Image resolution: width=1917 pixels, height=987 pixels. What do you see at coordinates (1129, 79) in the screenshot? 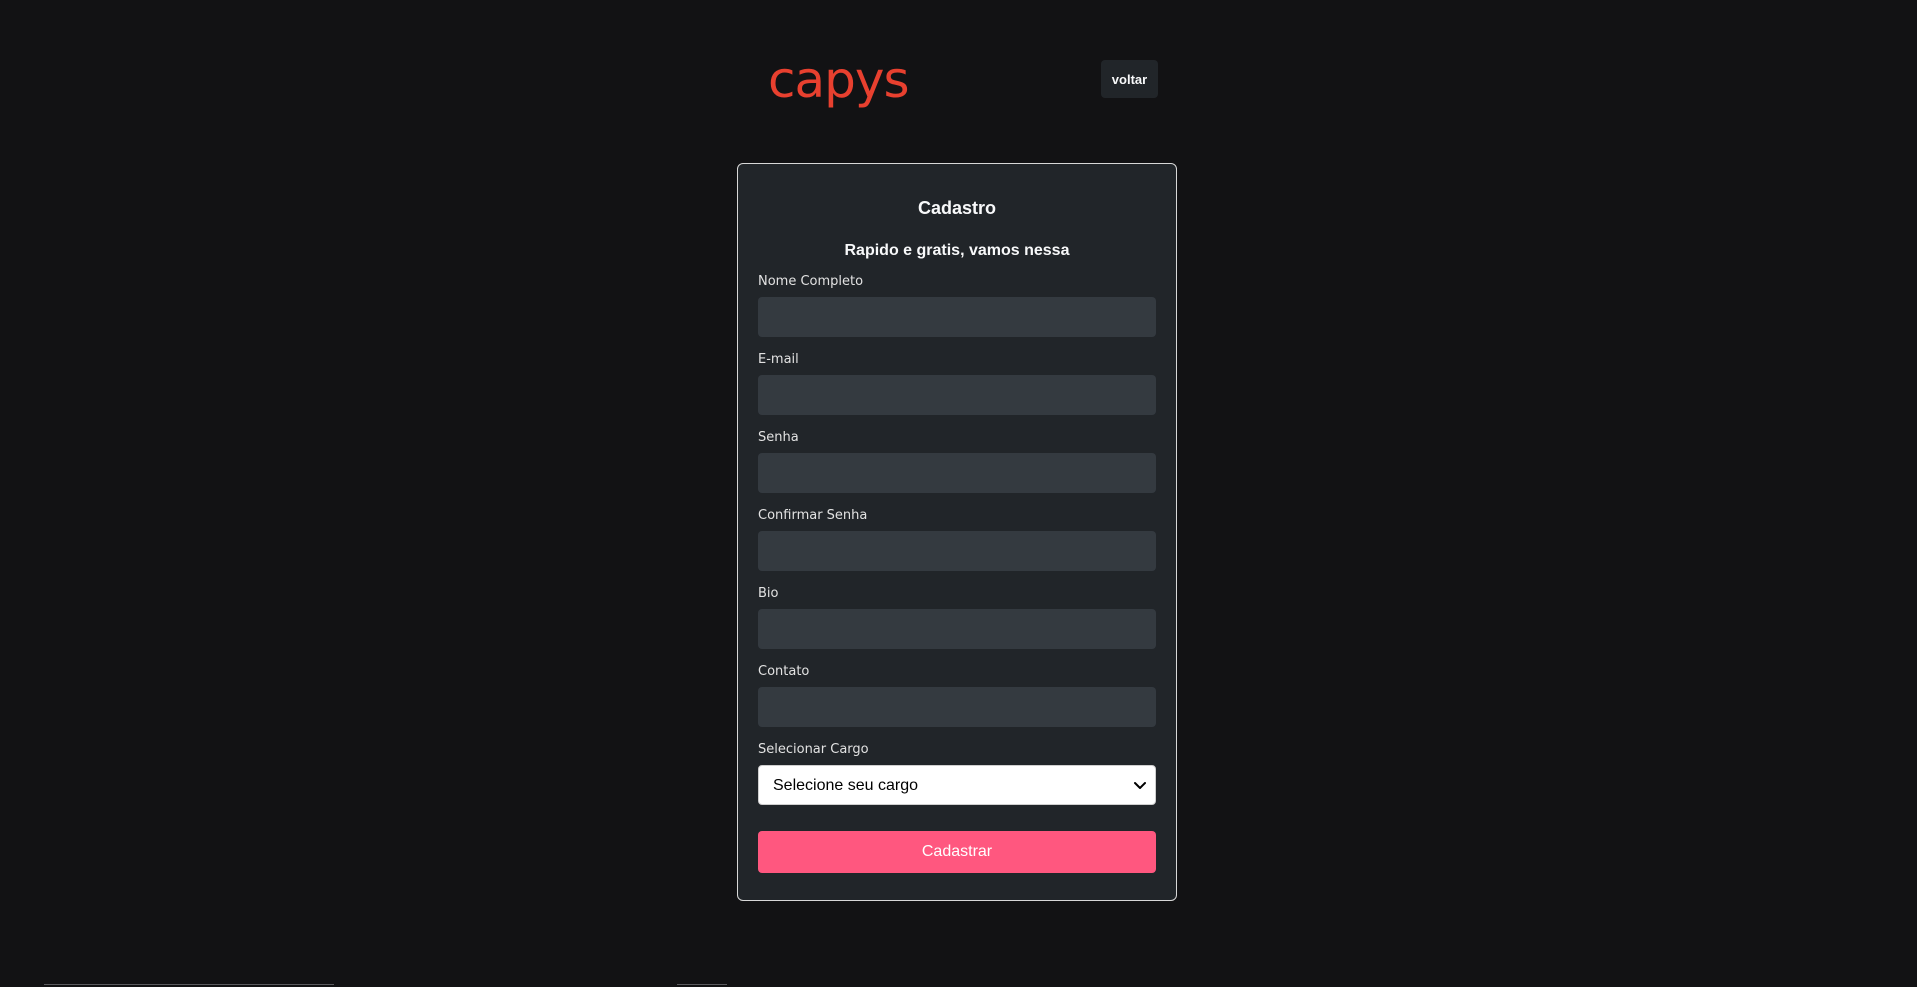
I see `back-button: voltar` at bounding box center [1129, 79].